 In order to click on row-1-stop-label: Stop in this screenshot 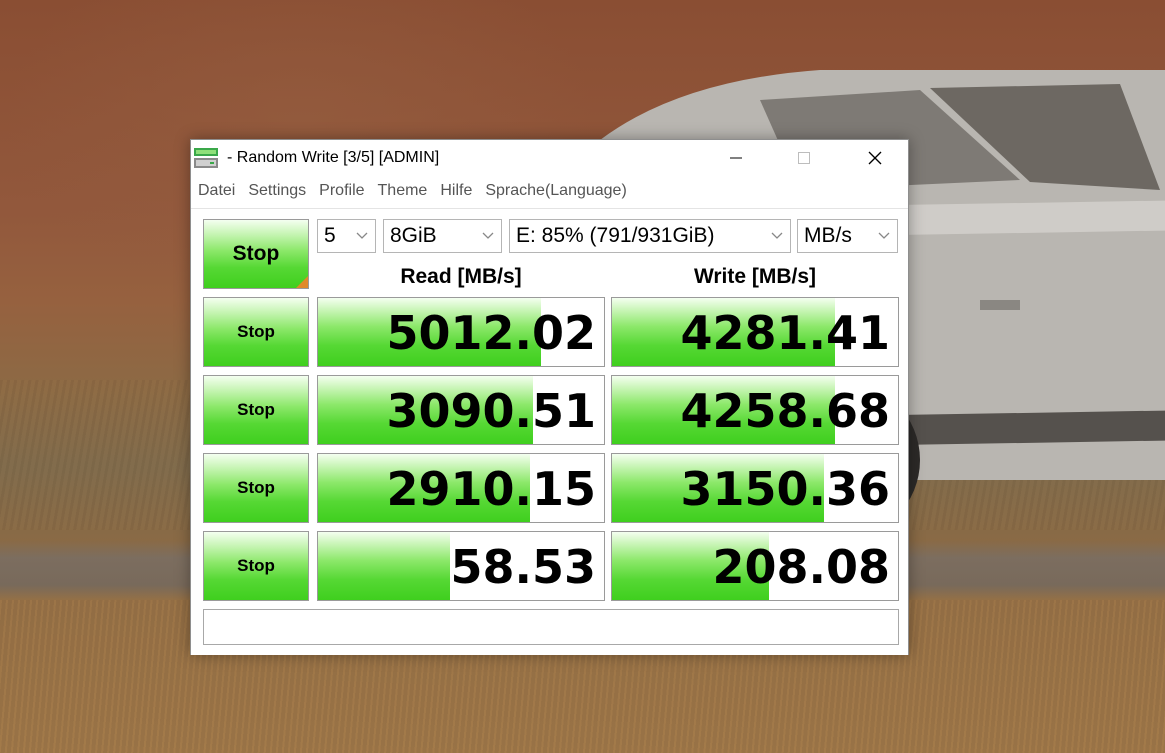, I will do `click(256, 331)`.